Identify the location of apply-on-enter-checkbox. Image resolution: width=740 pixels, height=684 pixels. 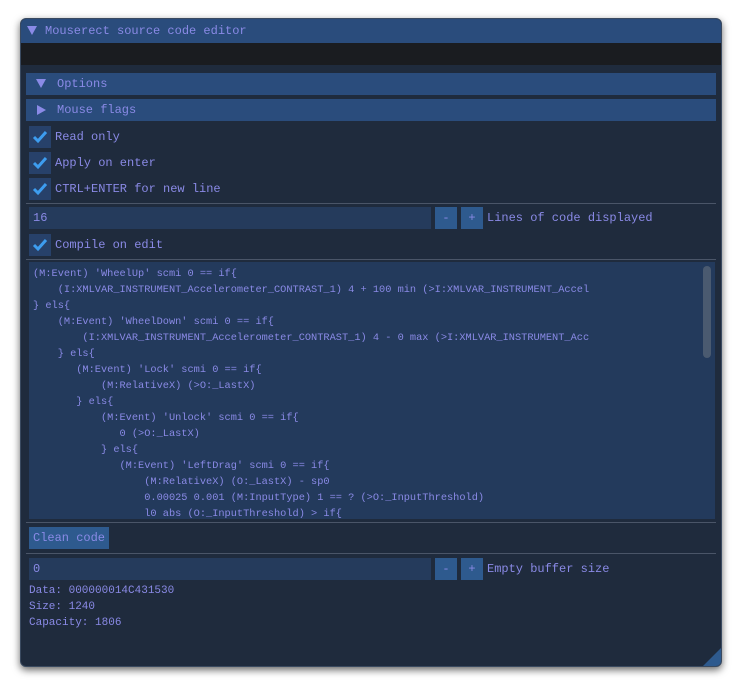
(40, 163).